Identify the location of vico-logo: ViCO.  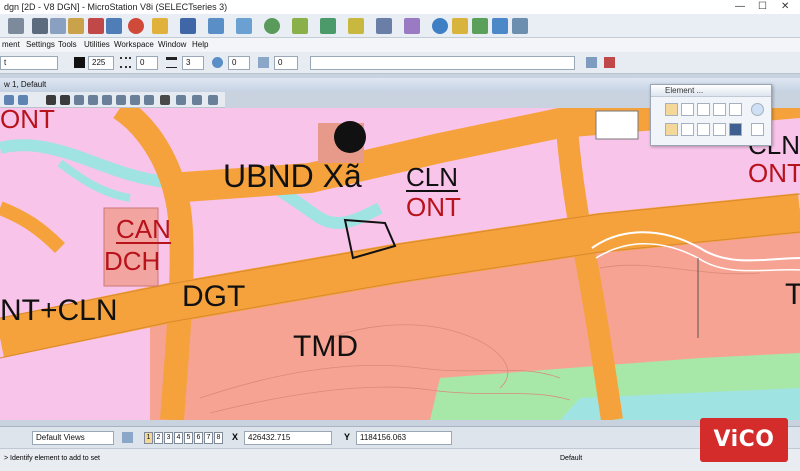
(744, 440).